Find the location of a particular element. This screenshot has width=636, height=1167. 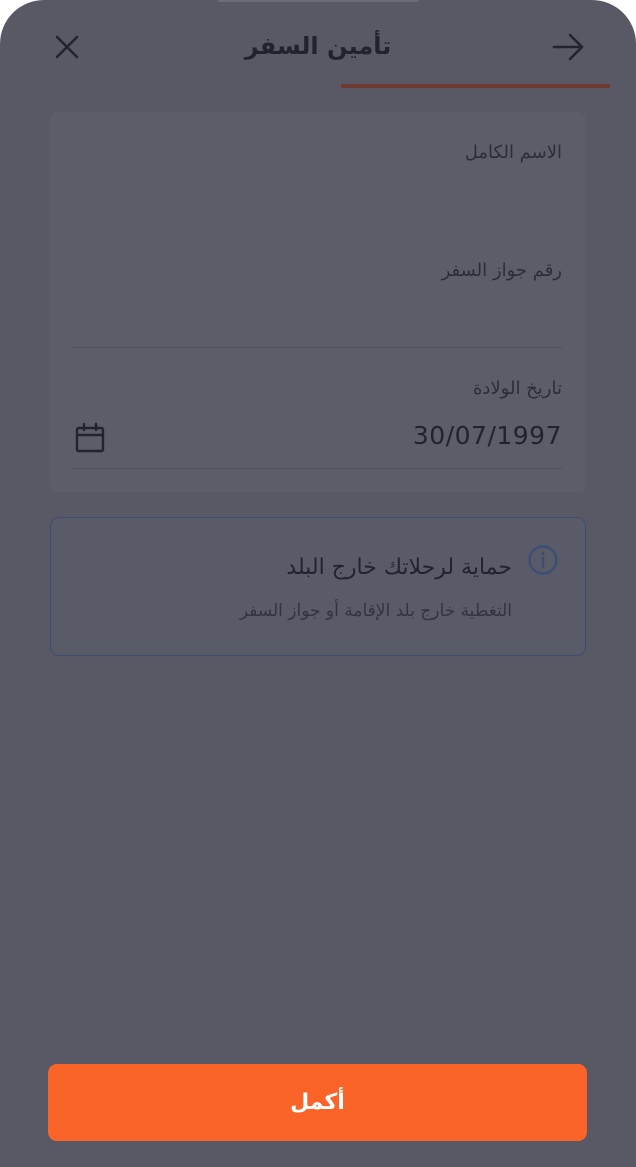

header: تأمين السفر is located at coordinates (318, 45).